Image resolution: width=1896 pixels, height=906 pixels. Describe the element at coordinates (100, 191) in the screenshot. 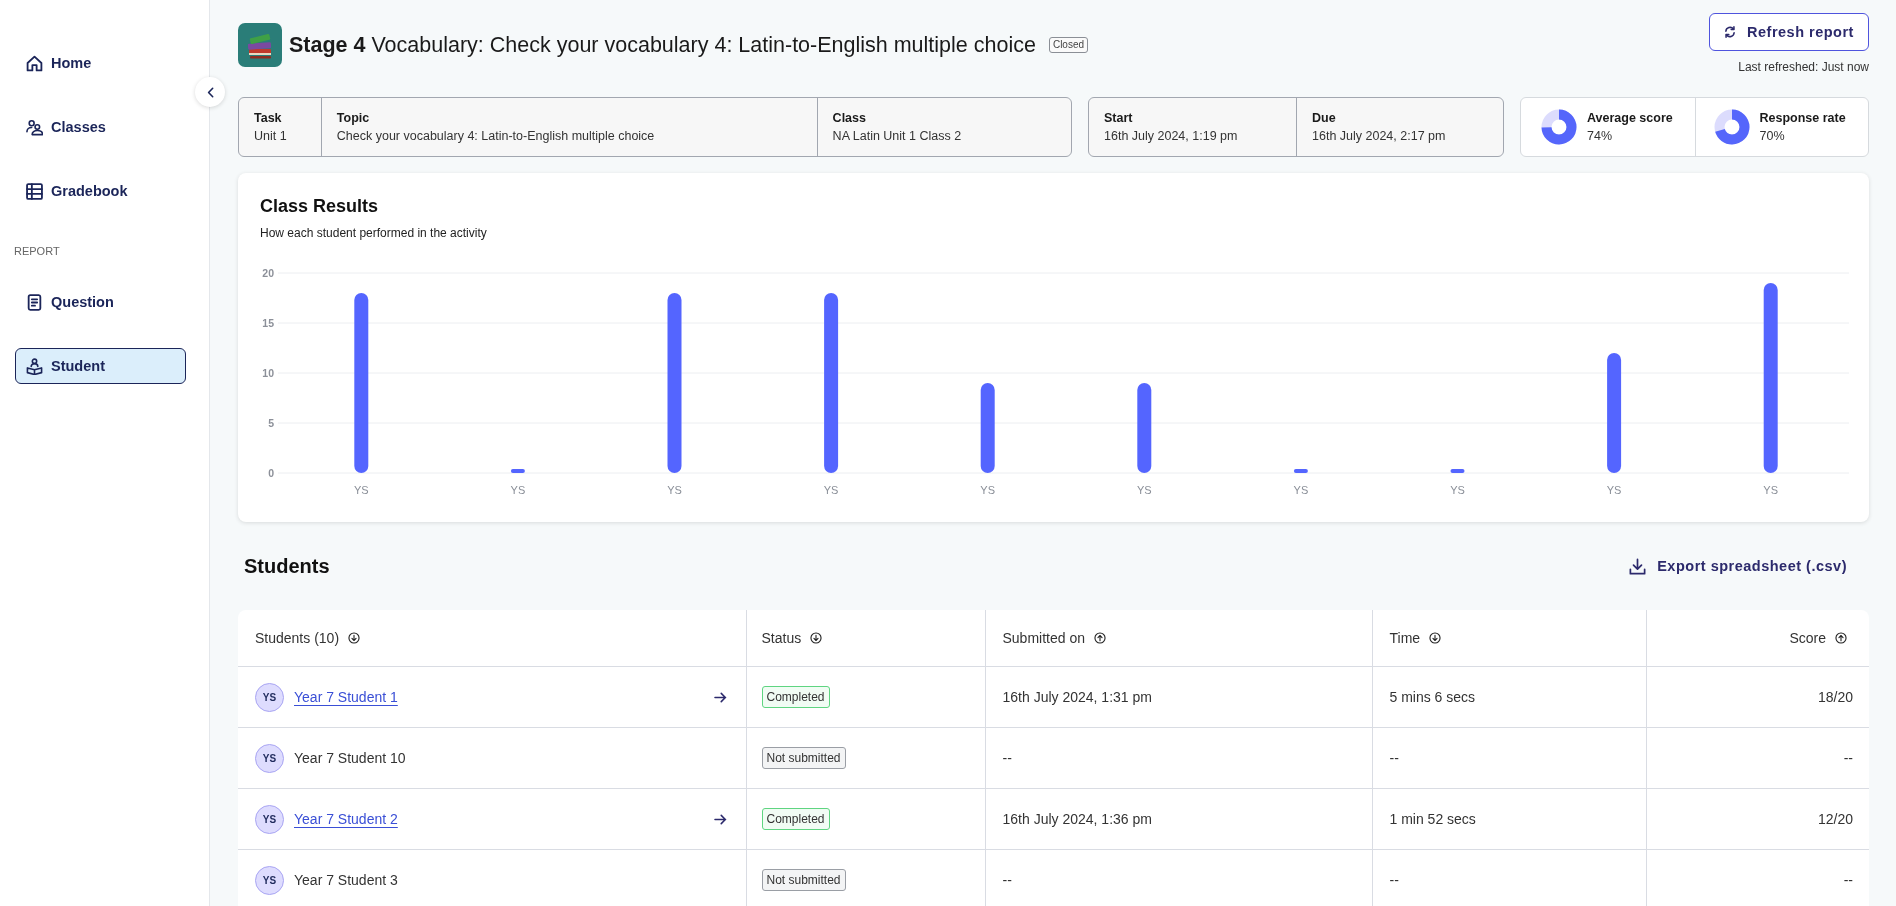

I see `sidebar-item: Gradebook` at that location.